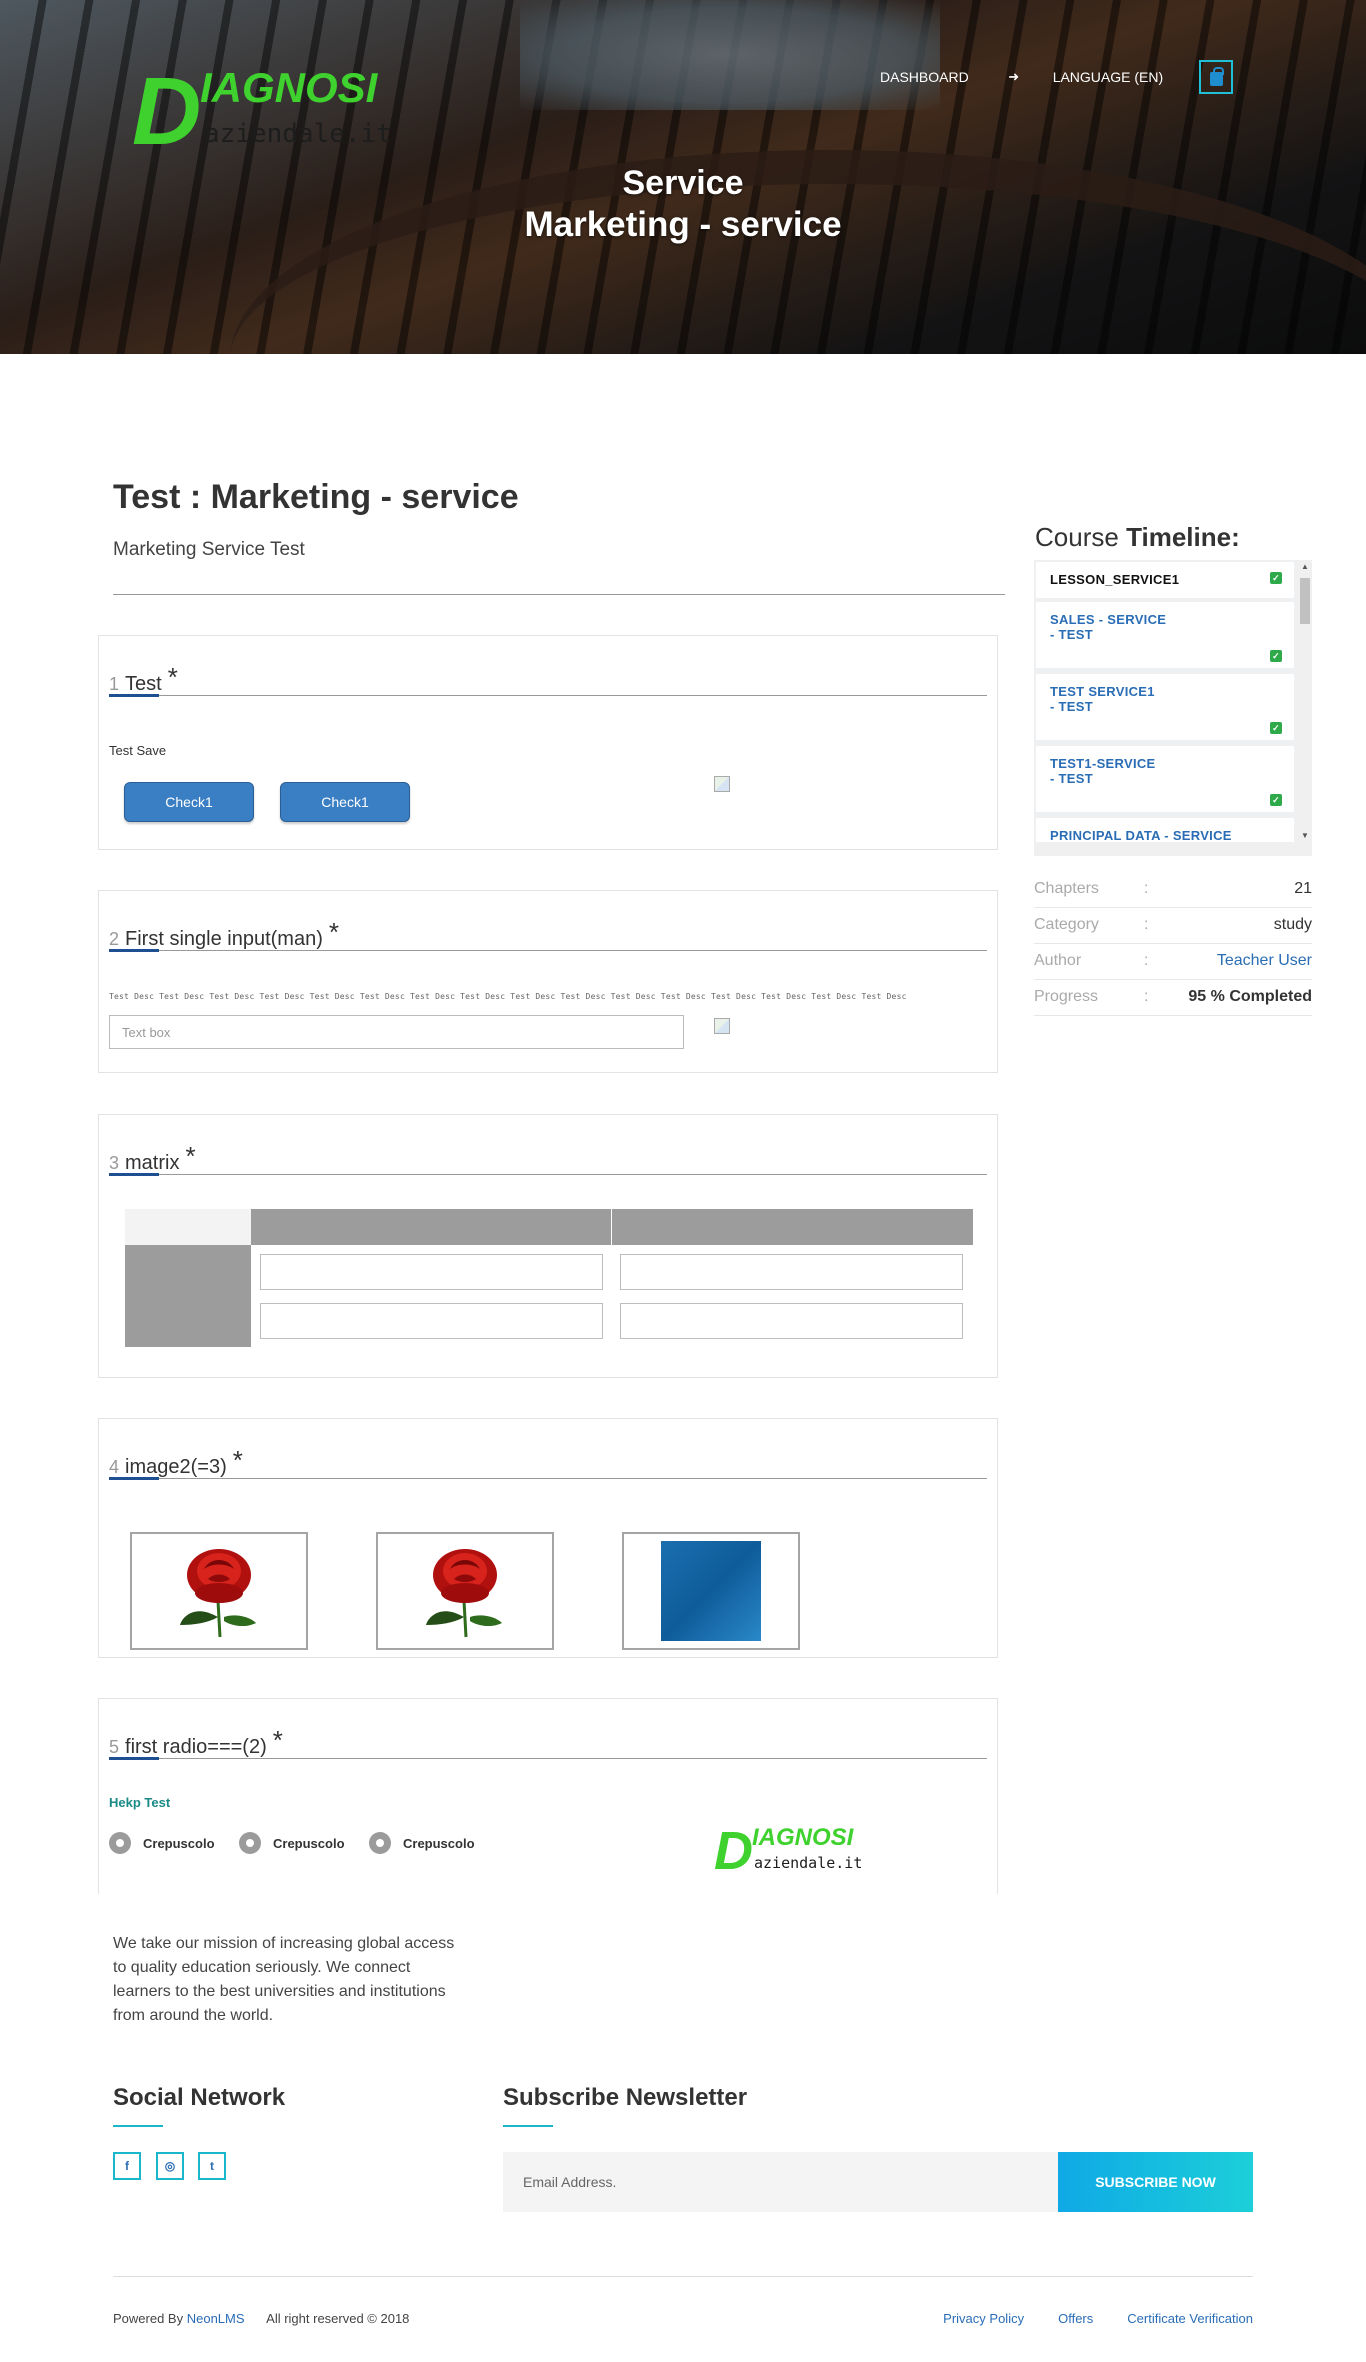  Describe the element at coordinates (188, 1321) in the screenshot. I see `matrix-row-header` at that location.